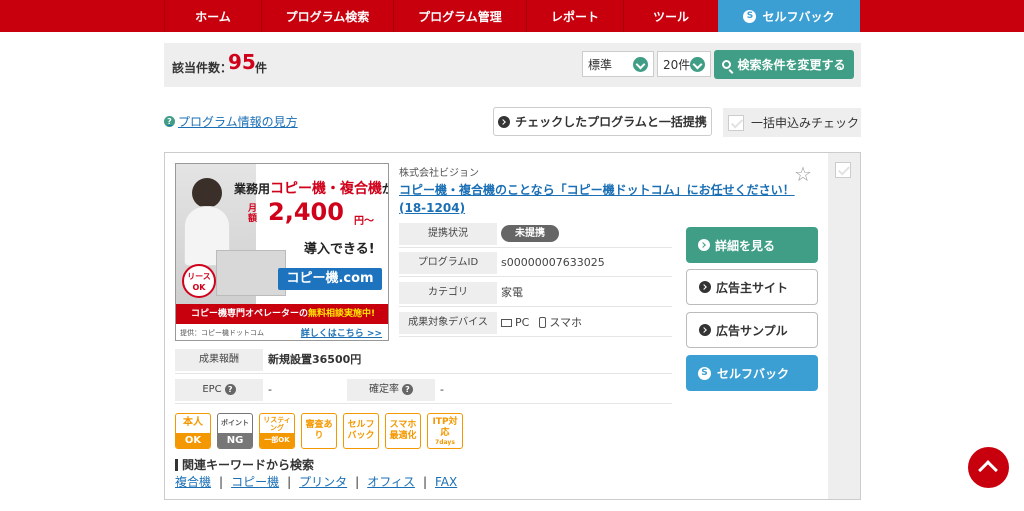  Describe the element at coordinates (199, 281) in the screenshot. I see `banner-lease-badge: リース OK` at that location.